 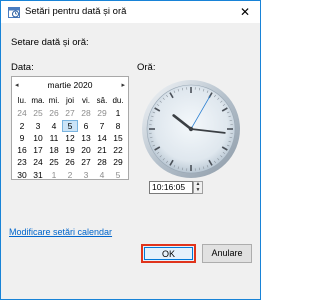 I want to click on weekday-label: joi, so click(x=69, y=100).